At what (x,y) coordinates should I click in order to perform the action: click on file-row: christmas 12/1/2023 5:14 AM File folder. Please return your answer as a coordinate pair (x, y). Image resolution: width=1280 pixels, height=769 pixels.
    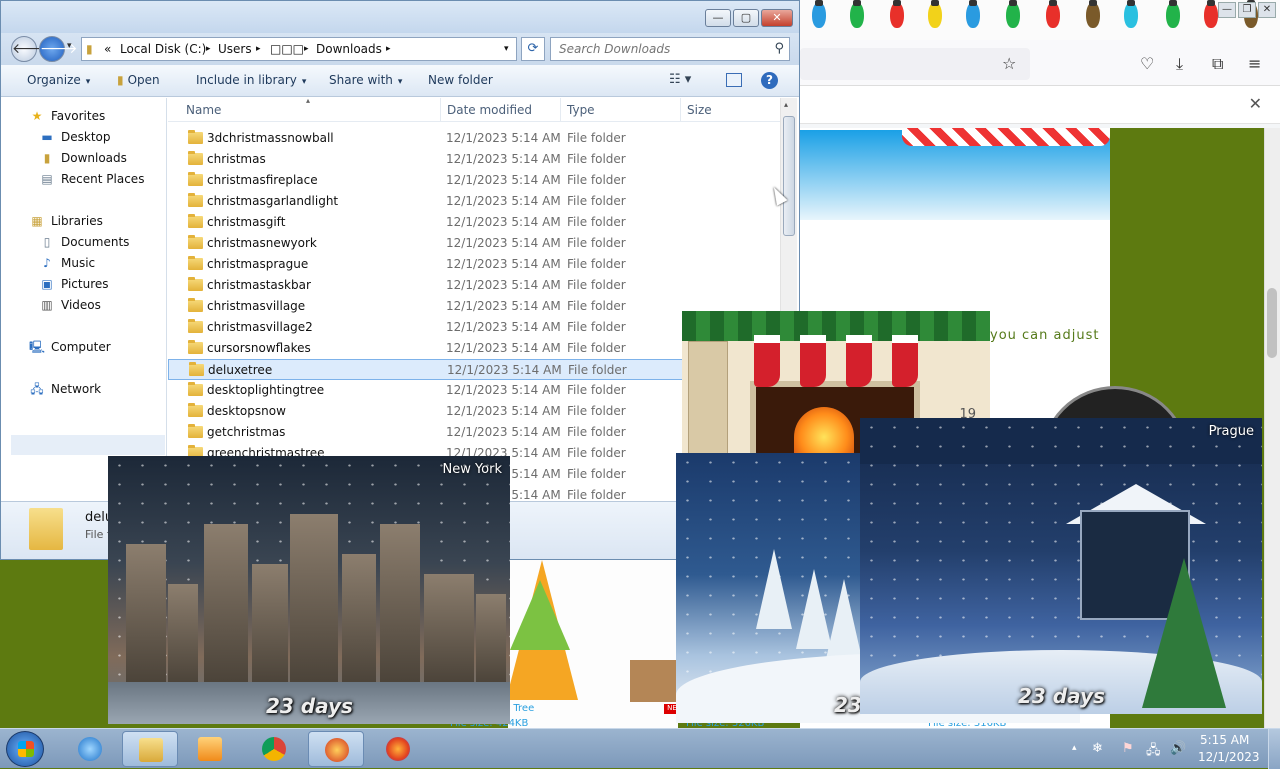
    Looking at the image, I should click on (474, 159).